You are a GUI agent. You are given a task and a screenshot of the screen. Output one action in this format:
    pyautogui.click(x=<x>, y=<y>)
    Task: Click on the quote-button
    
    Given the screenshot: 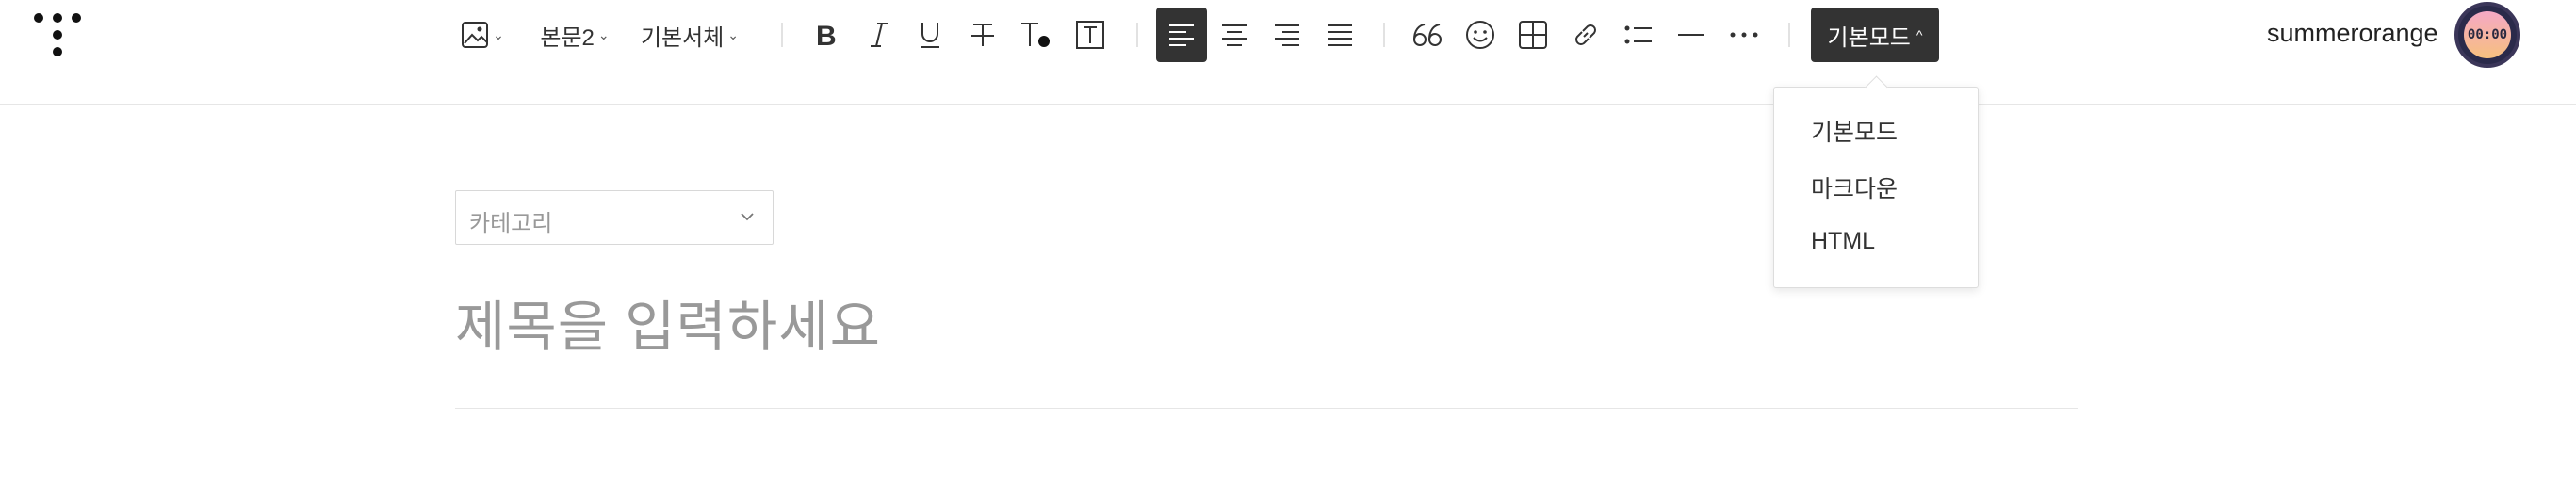 What is the action you would take?
    pyautogui.click(x=1427, y=34)
    